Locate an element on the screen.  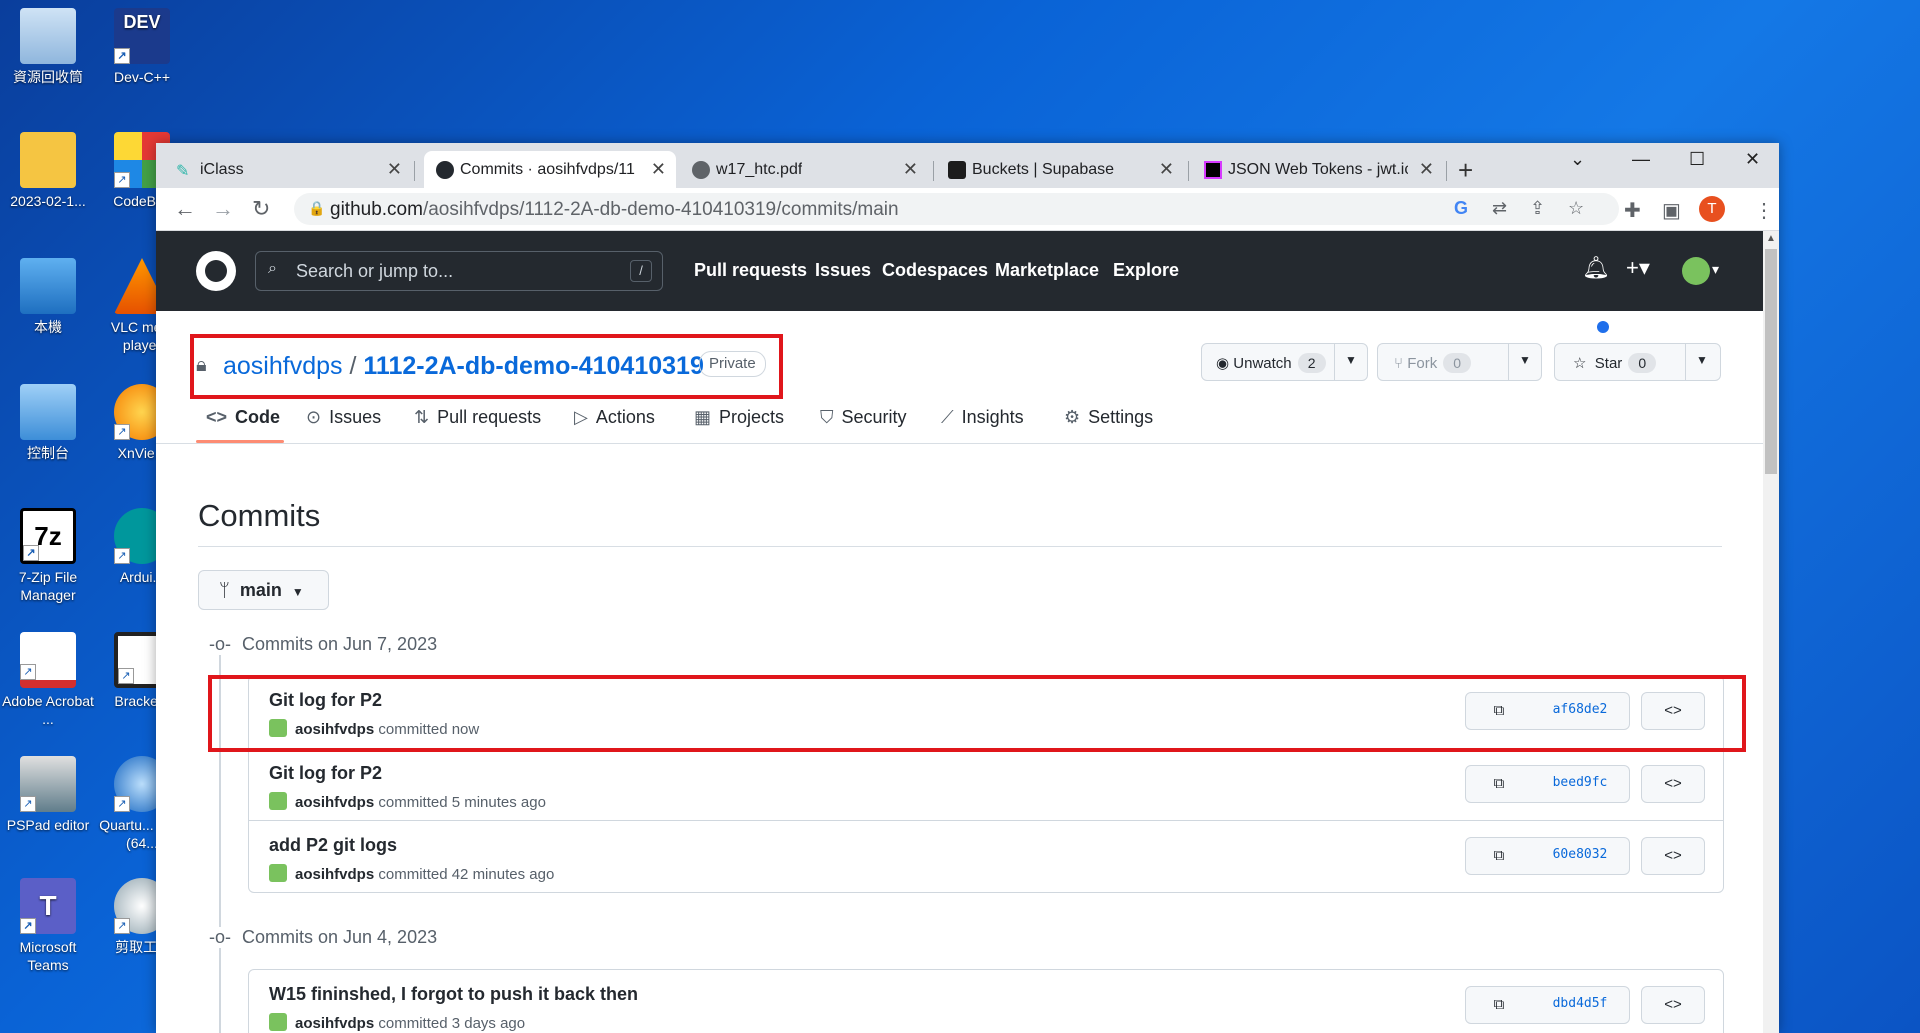
nav-pull-requests: Pull requests is located at coordinates (750, 270).